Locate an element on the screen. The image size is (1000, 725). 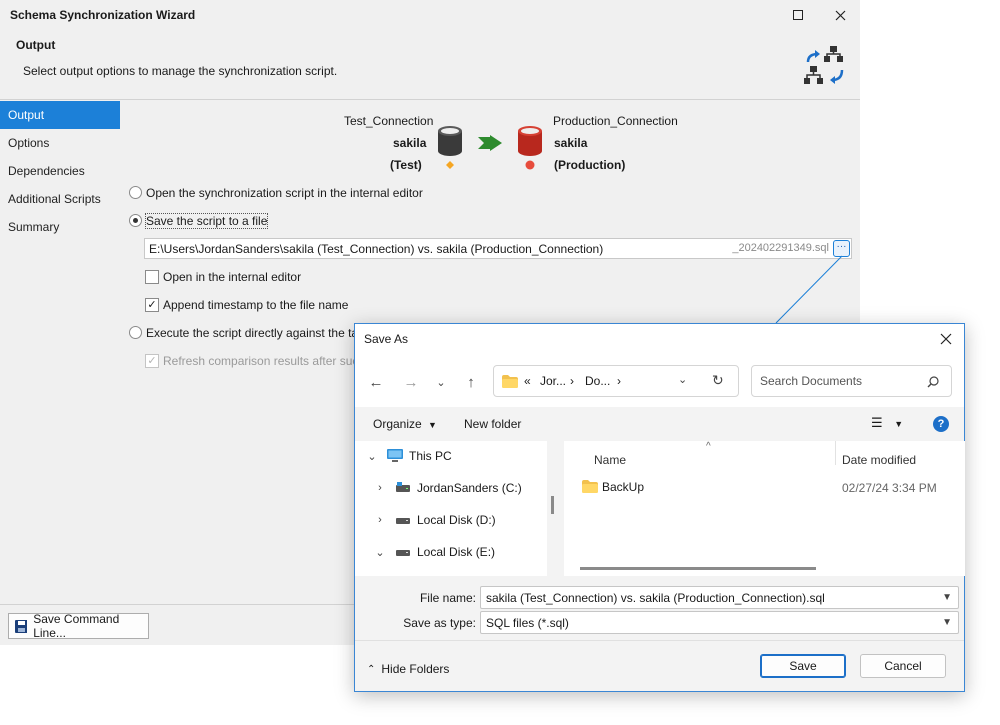
tree-item-drive-e: ⌄ Local Disk (E:) is located at coordinates (450, 552).